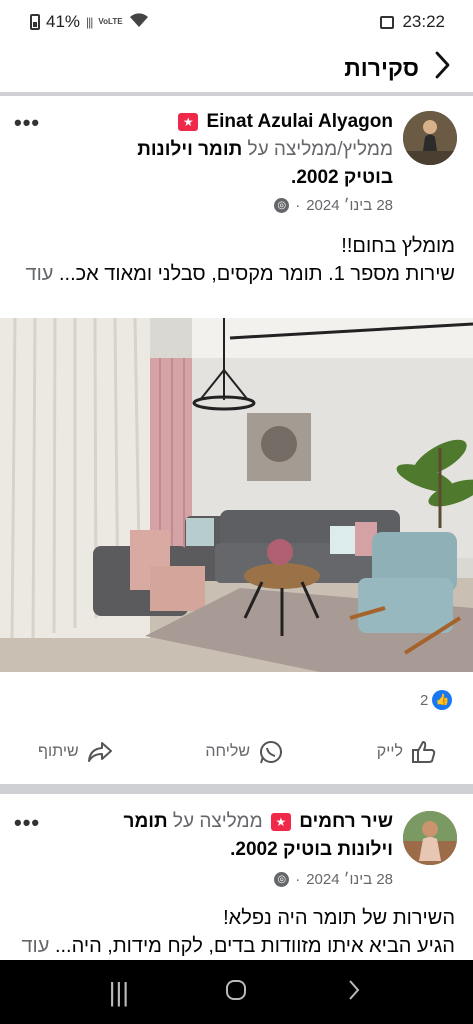 This screenshot has height=1024, width=473. Describe the element at coordinates (58, 751) in the screenshot. I see `share-label: שיתוף` at that location.